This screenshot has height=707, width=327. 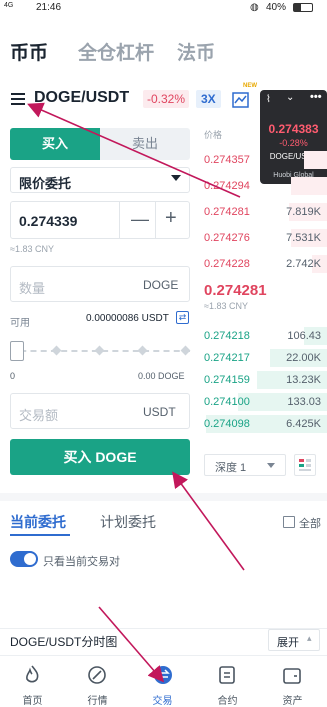 I want to click on slider-max: 0.00 DOGE, so click(x=161, y=376).